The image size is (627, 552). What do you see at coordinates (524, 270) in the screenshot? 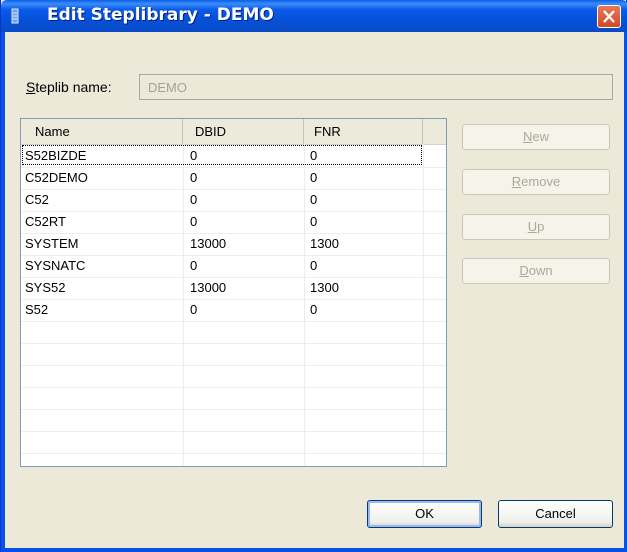
I see `down-mnemonic: D` at bounding box center [524, 270].